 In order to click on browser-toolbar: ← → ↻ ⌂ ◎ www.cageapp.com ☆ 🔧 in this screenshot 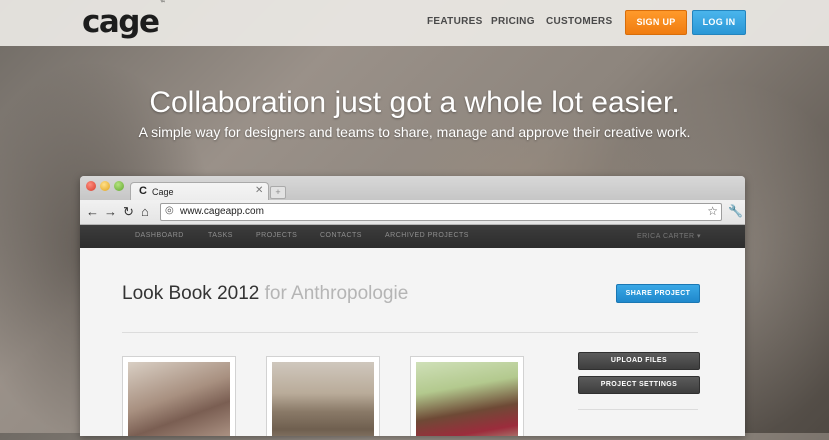, I will do `click(412, 212)`.